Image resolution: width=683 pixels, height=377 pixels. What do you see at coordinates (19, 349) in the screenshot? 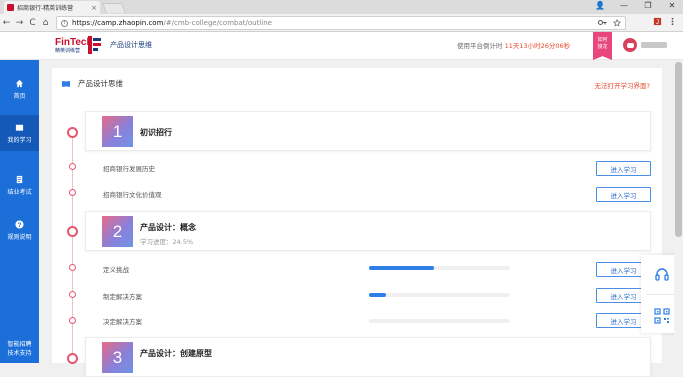
I see `tech-support-note: 智能招聘 技术支持` at bounding box center [19, 349].